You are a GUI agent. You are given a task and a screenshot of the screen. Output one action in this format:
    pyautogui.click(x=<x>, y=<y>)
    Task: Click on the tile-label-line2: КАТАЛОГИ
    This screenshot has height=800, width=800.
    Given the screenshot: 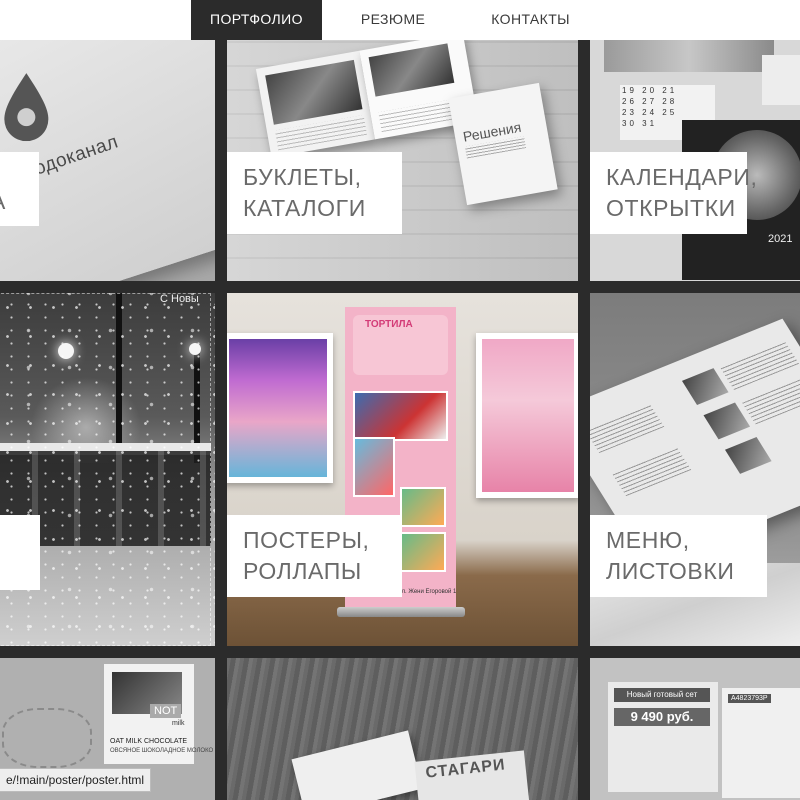 What is the action you would take?
    pyautogui.click(x=304, y=208)
    